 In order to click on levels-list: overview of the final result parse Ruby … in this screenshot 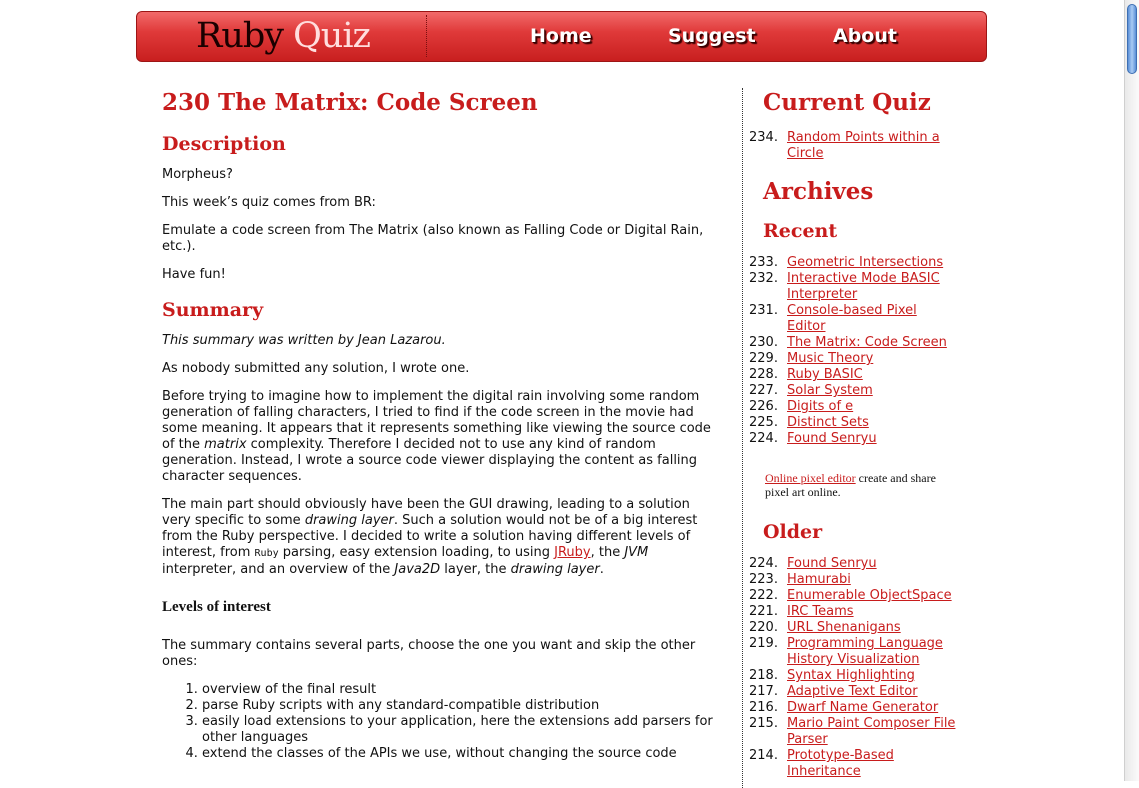, I will do `click(442, 722)`.